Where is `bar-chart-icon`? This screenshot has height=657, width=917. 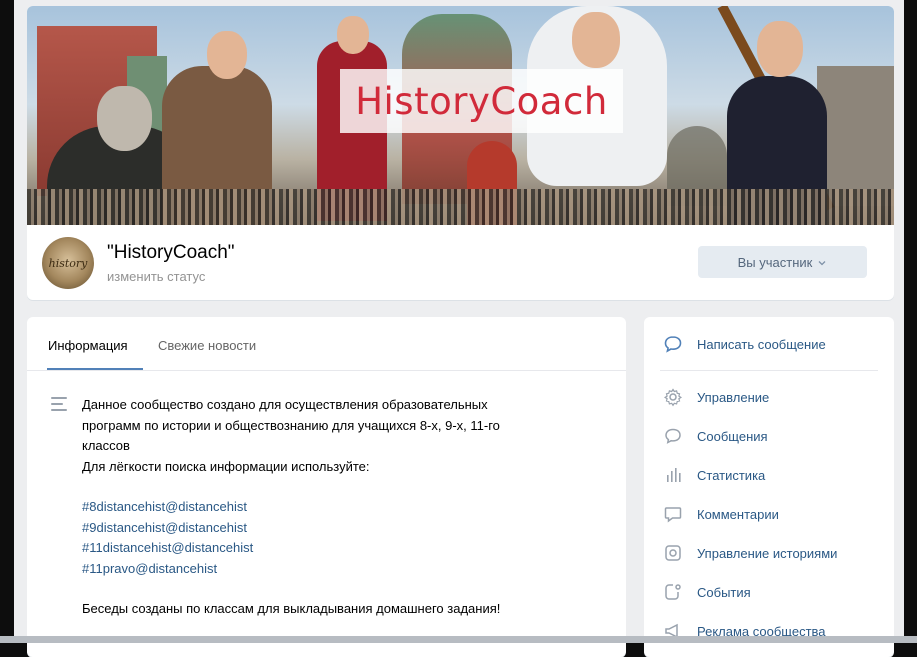 bar-chart-icon is located at coordinates (674, 475).